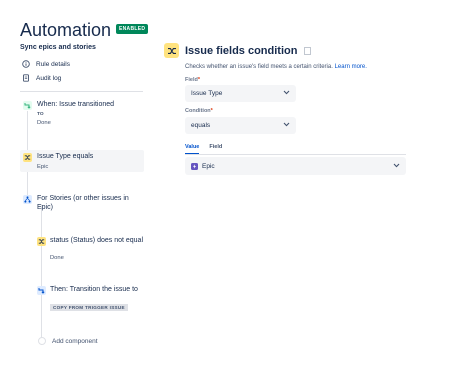 The width and height of the screenshot is (474, 392). What do you see at coordinates (58, 47) in the screenshot?
I see `rule-name: Sync epics and stories` at bounding box center [58, 47].